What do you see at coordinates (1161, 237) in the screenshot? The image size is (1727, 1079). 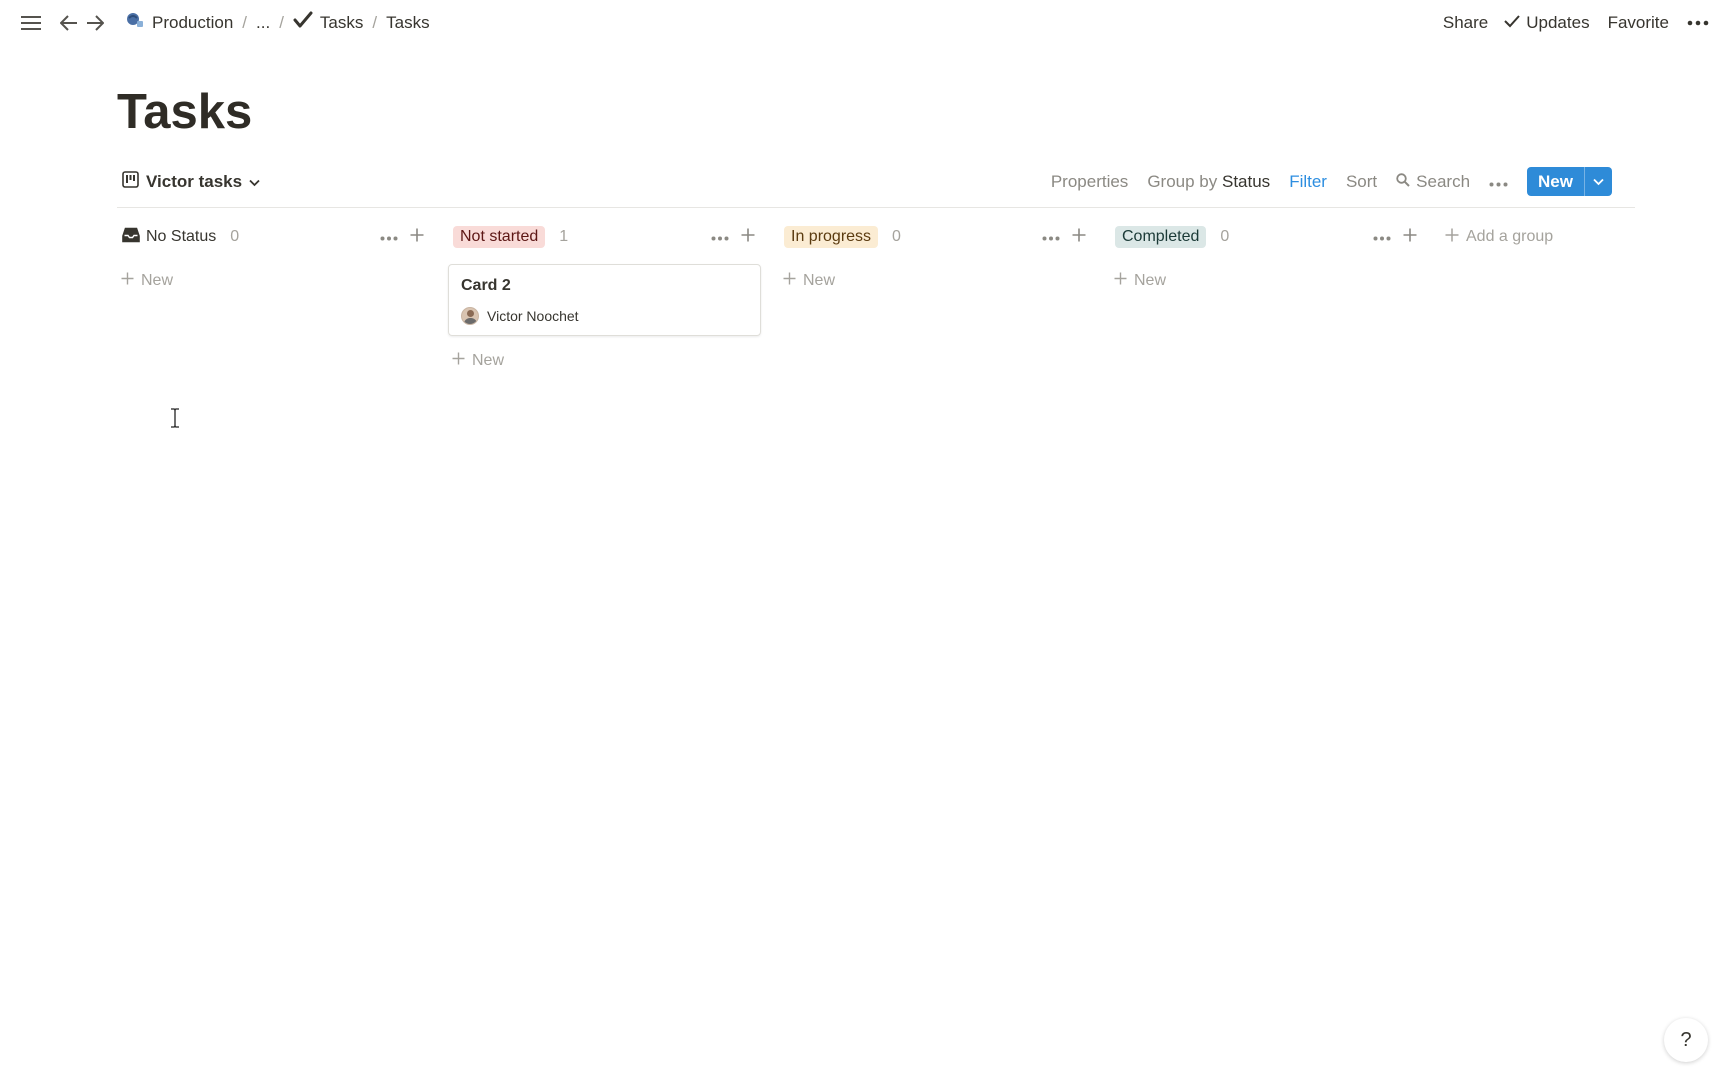 I see `column-name: Completed` at bounding box center [1161, 237].